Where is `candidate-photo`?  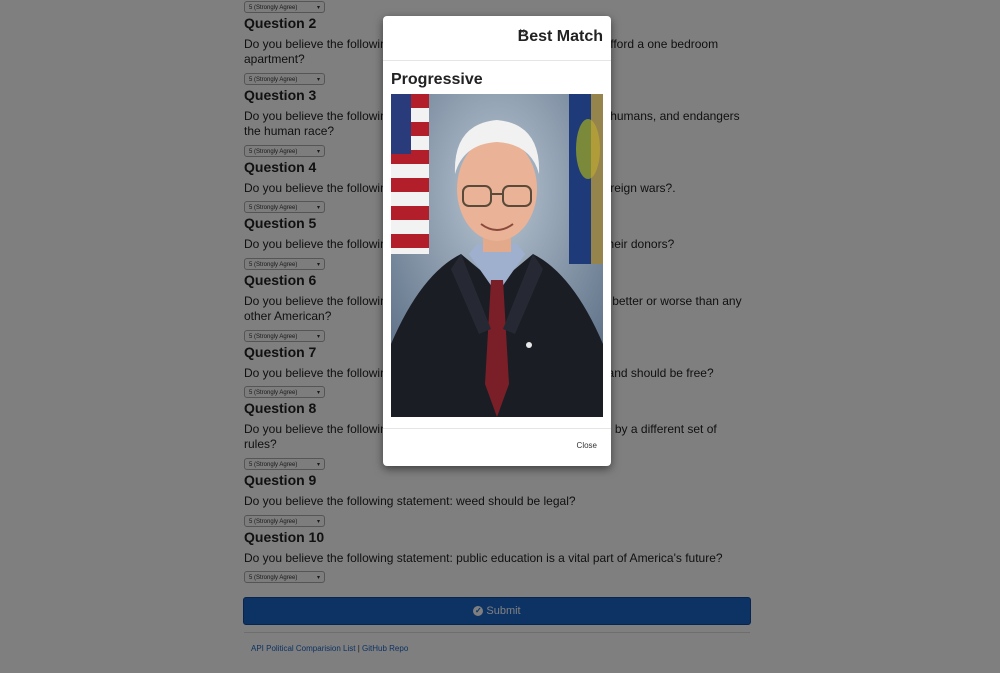
candidate-photo is located at coordinates (497, 255).